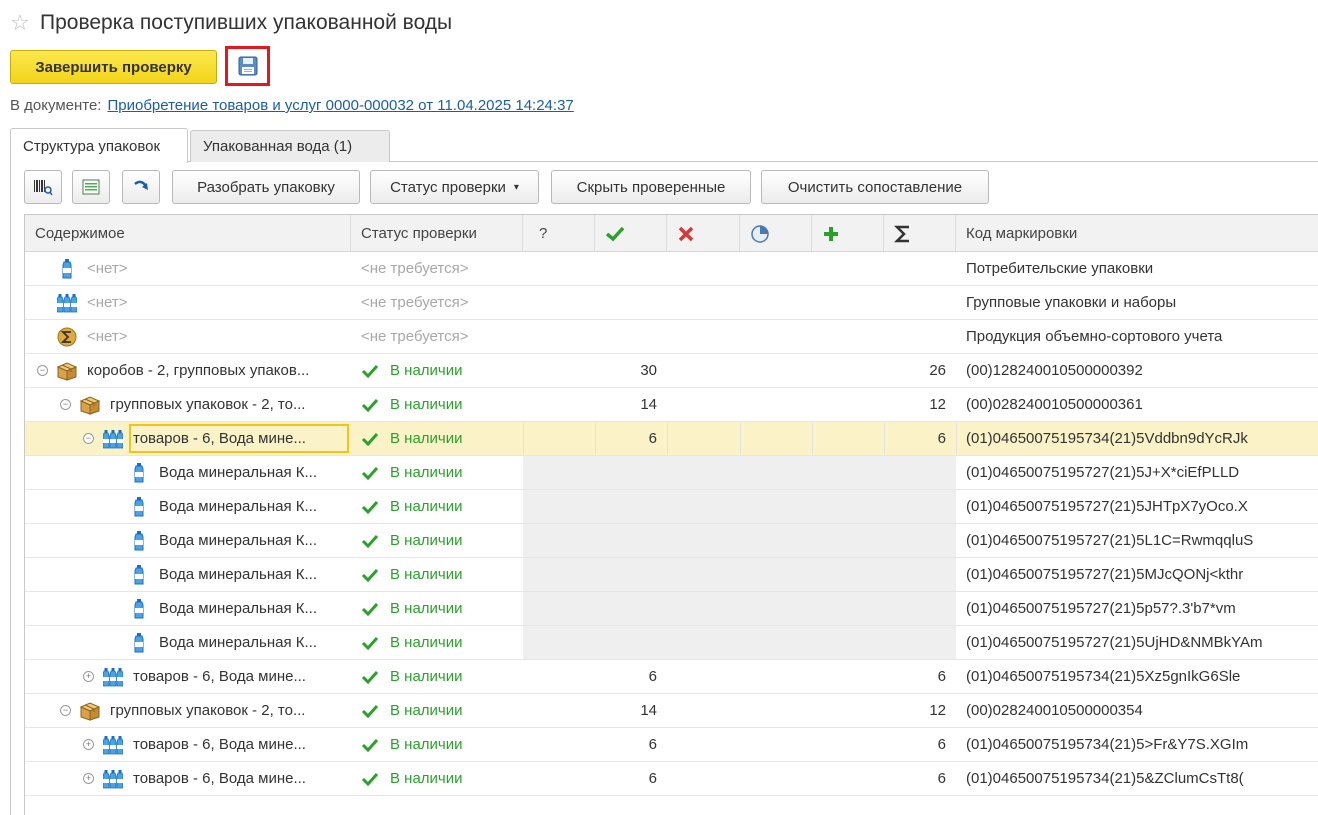  I want to click on marking-code-cell: (00)028240010500000354, so click(1142, 710).